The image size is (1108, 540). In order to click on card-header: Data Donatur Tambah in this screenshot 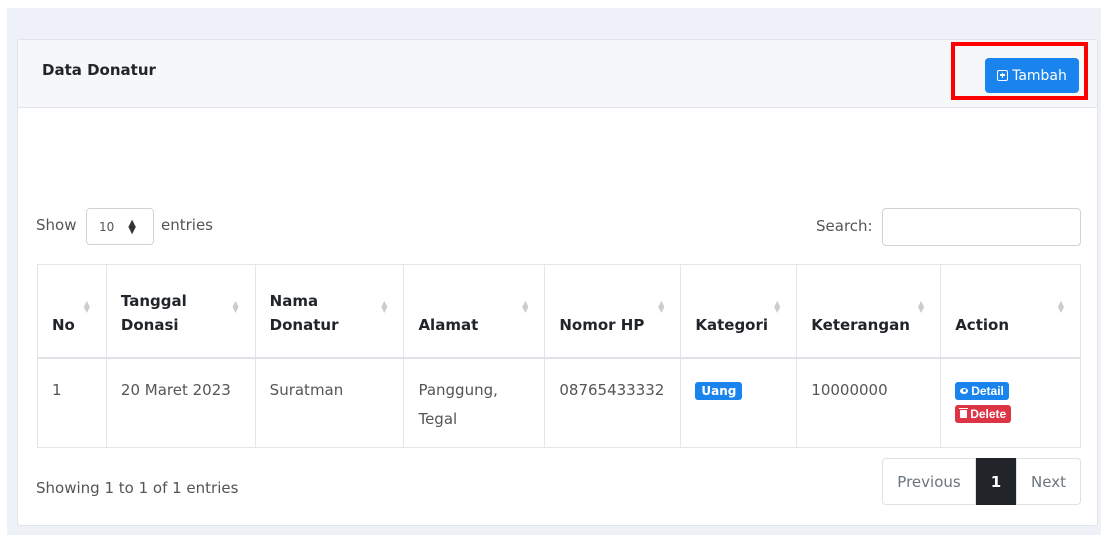, I will do `click(557, 74)`.